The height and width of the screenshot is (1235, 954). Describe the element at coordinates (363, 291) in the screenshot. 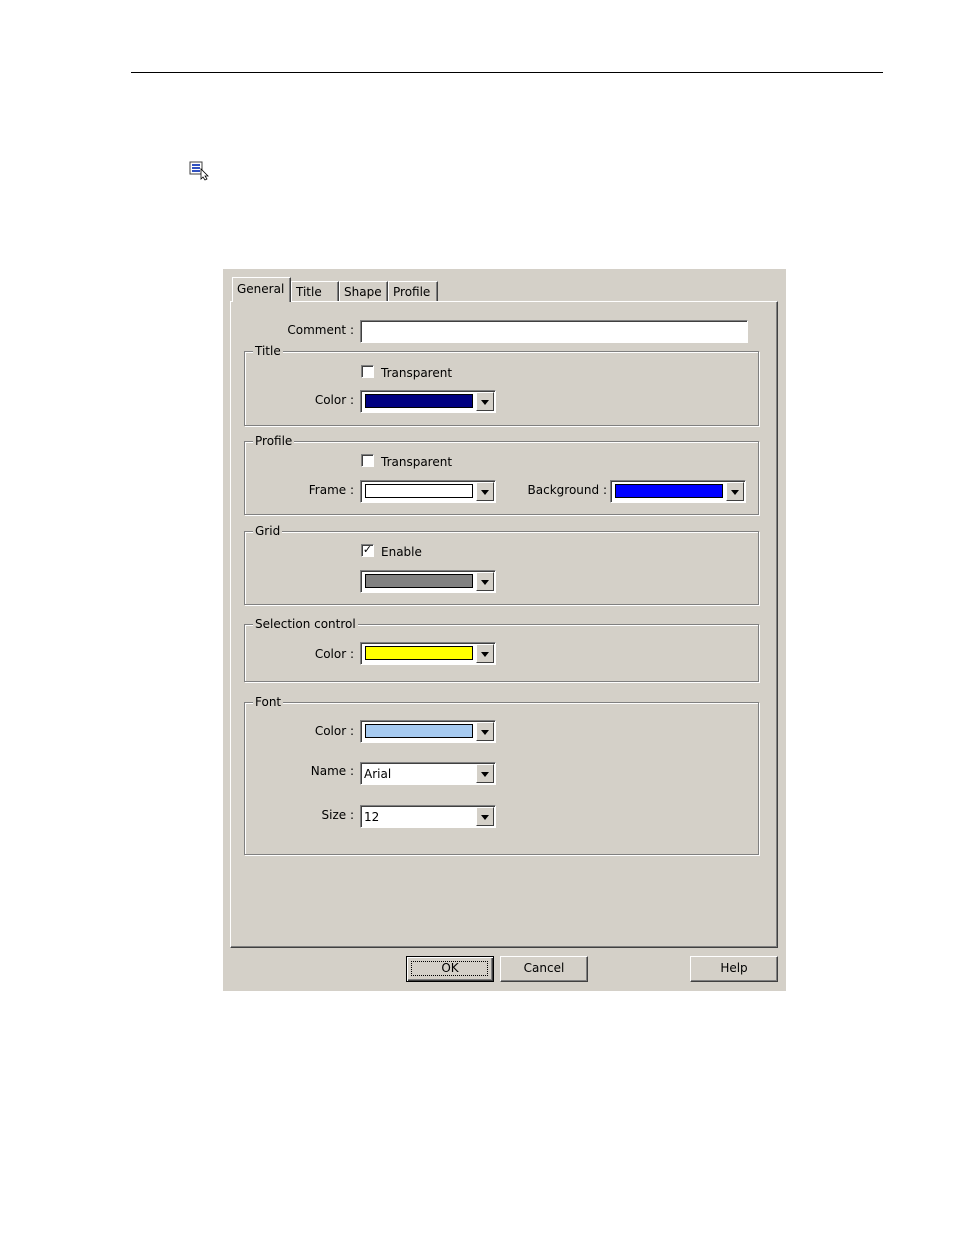

I see `tab-shape: Shape` at that location.